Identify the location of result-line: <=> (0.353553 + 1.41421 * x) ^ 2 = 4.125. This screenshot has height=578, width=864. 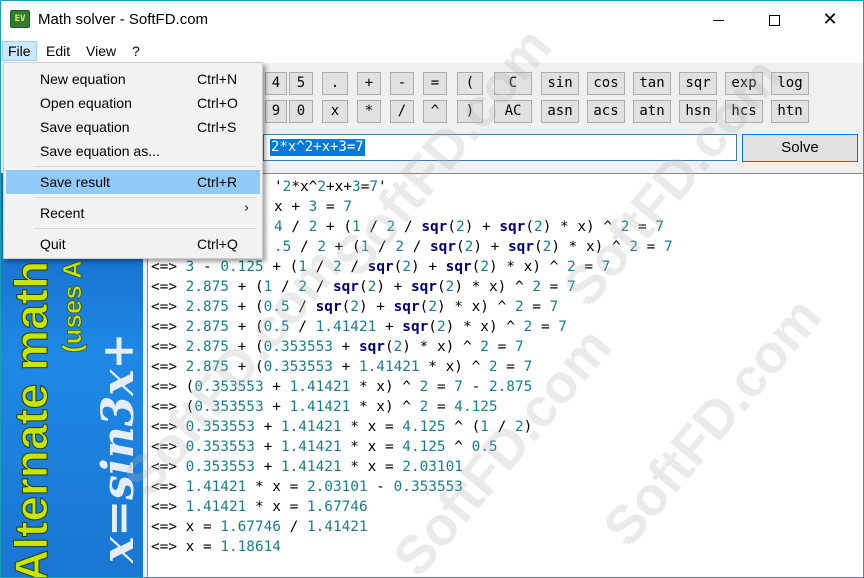
(324, 407).